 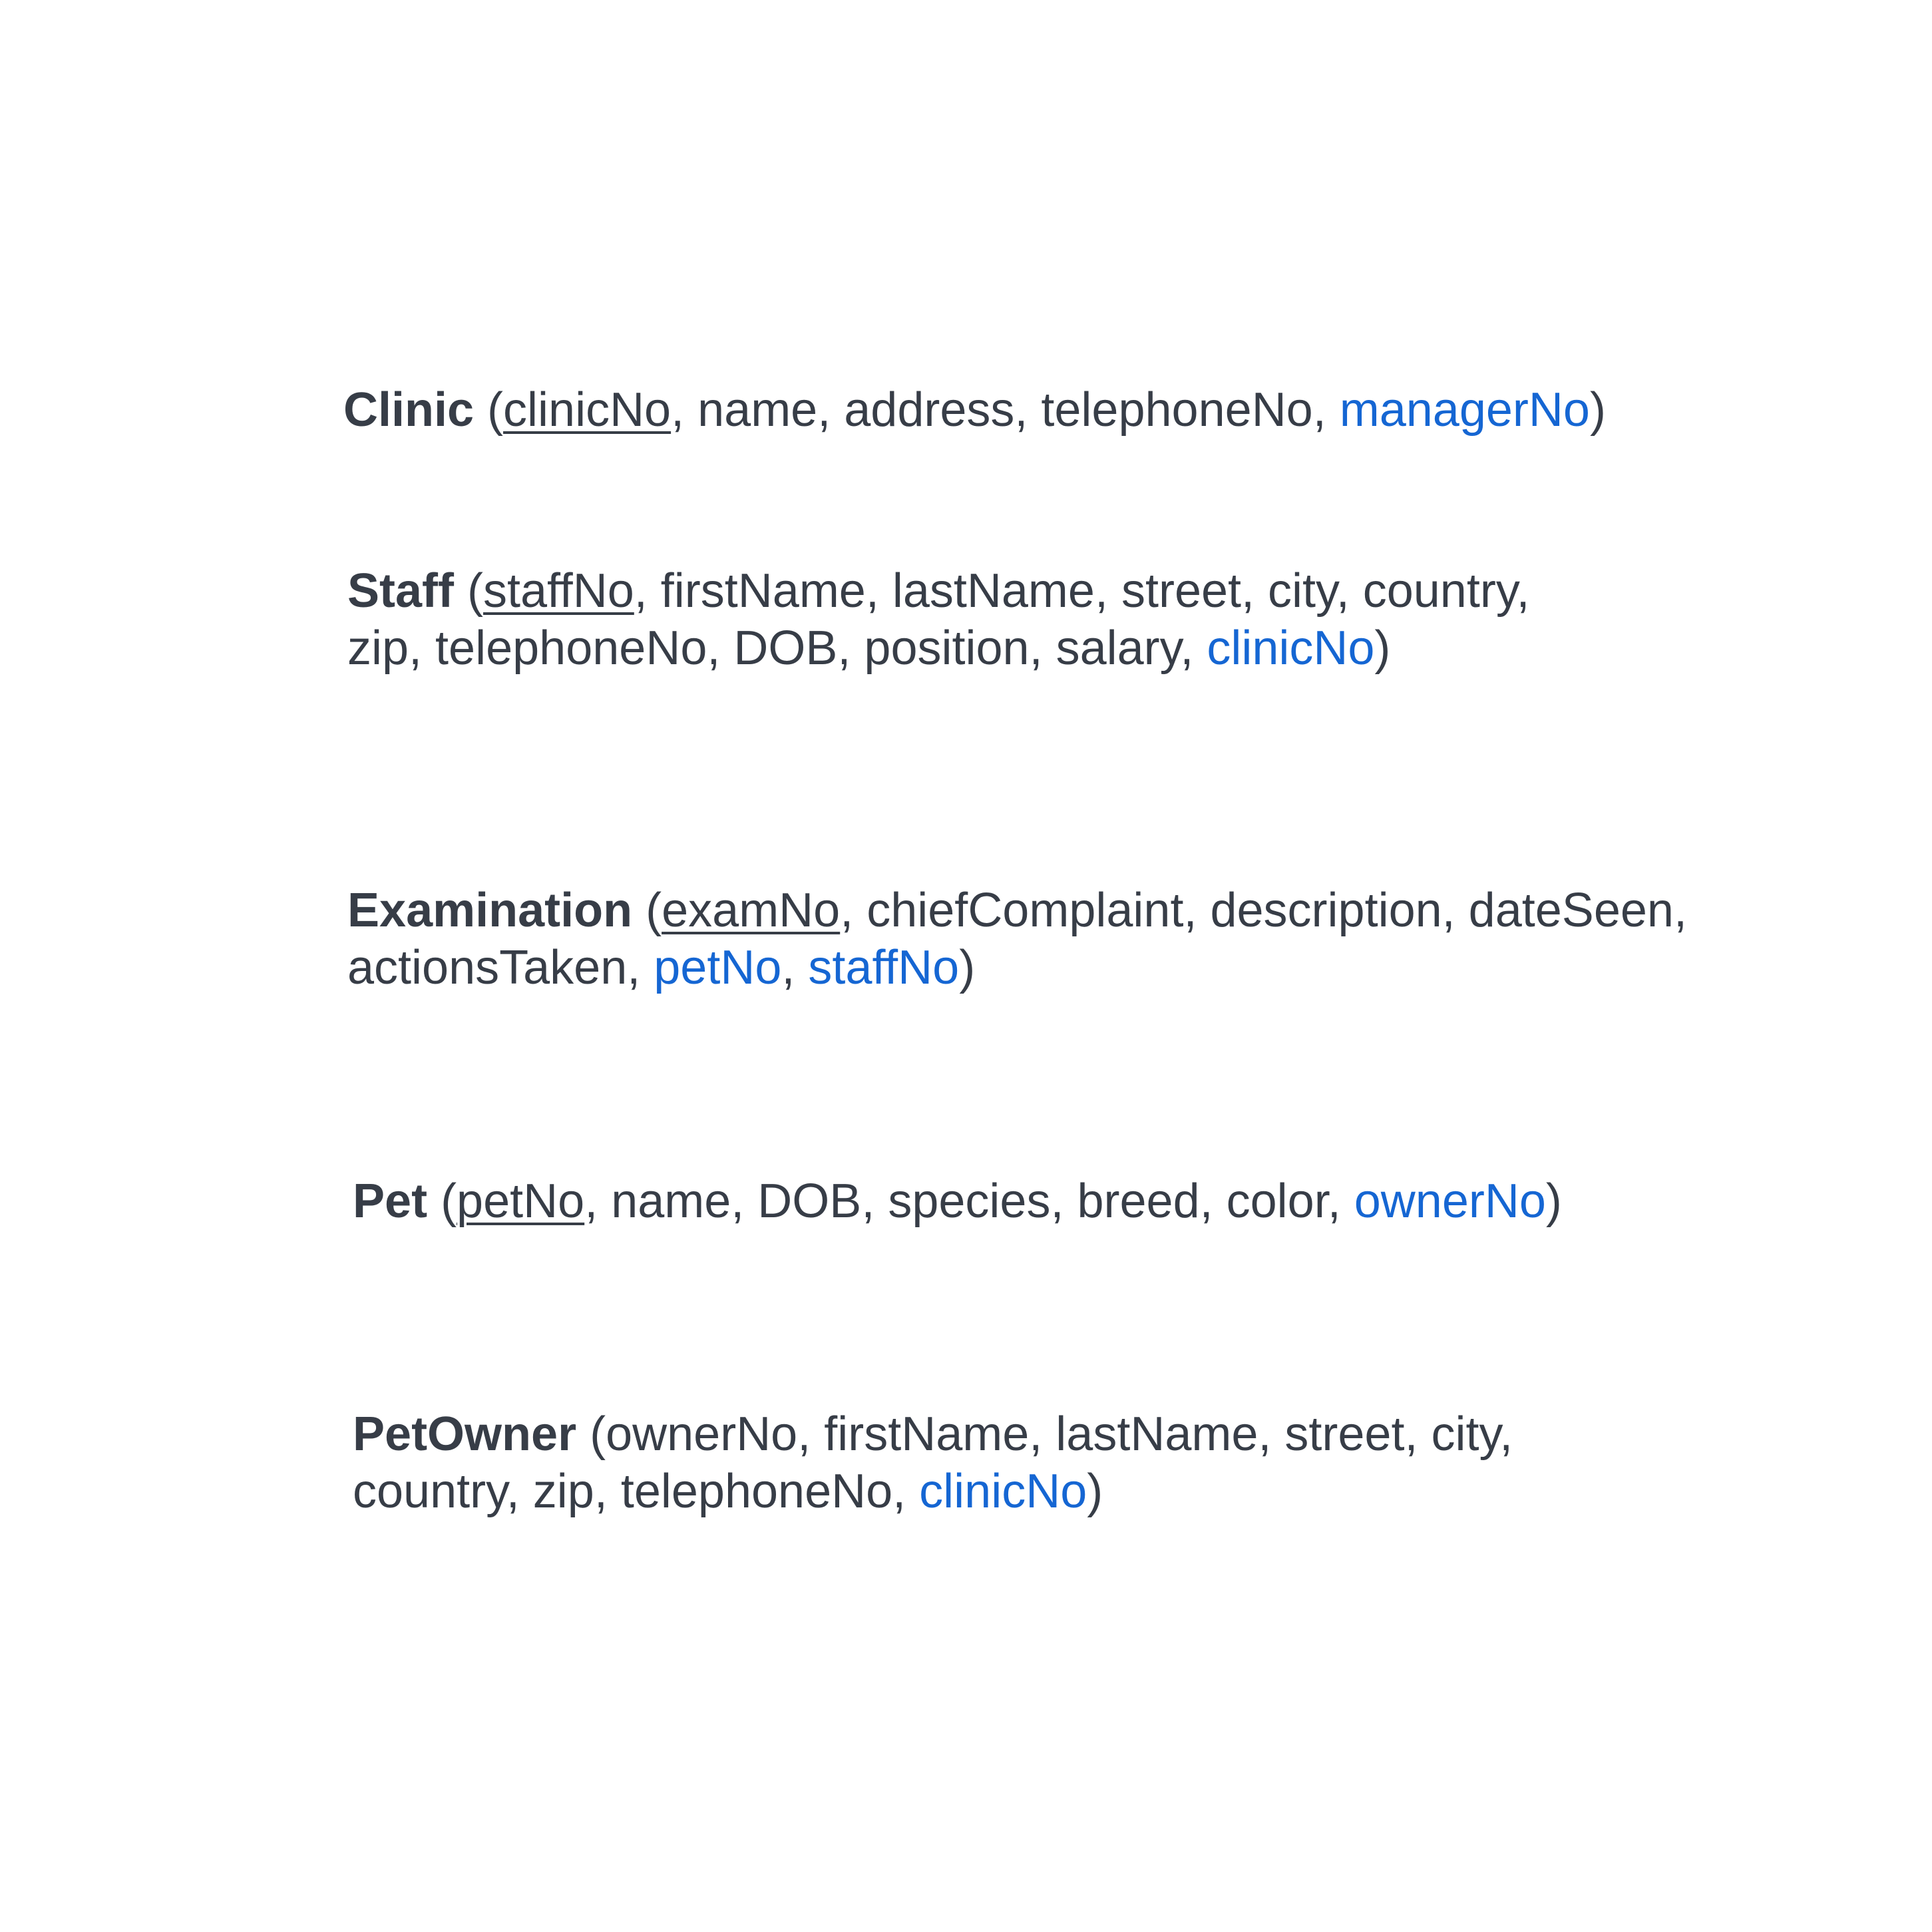 What do you see at coordinates (1450, 1202) in the screenshot?
I see `pet-foreign-key: ownerNo` at bounding box center [1450, 1202].